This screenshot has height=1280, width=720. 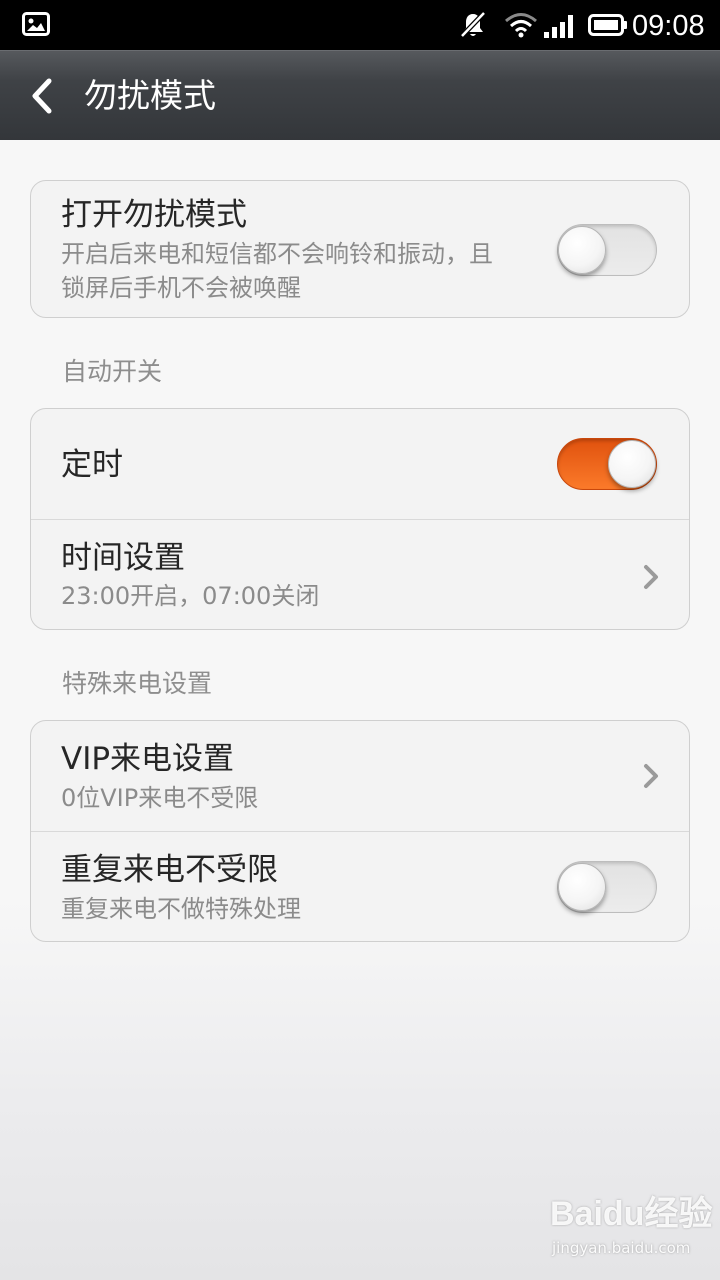 What do you see at coordinates (668, 26) in the screenshot?
I see `clock: 09:08` at bounding box center [668, 26].